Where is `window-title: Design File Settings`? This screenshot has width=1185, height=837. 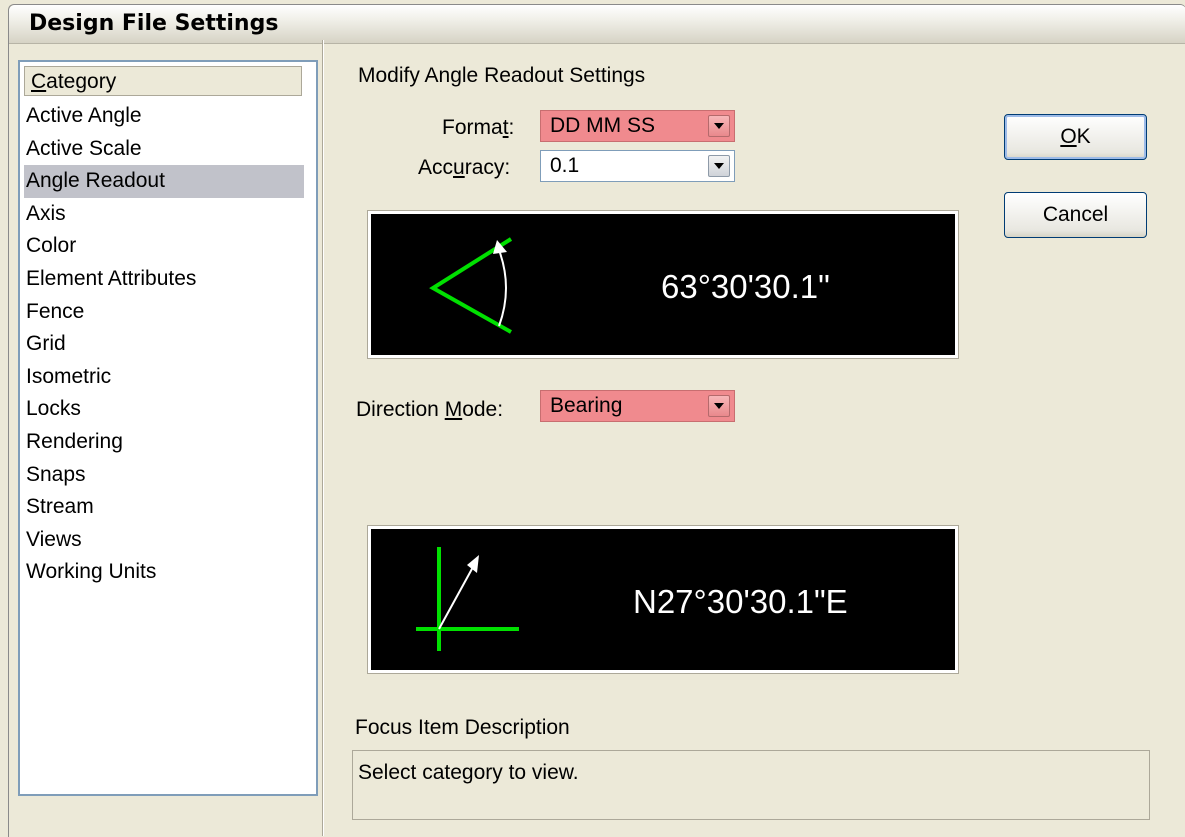 window-title: Design File Settings is located at coordinates (154, 23).